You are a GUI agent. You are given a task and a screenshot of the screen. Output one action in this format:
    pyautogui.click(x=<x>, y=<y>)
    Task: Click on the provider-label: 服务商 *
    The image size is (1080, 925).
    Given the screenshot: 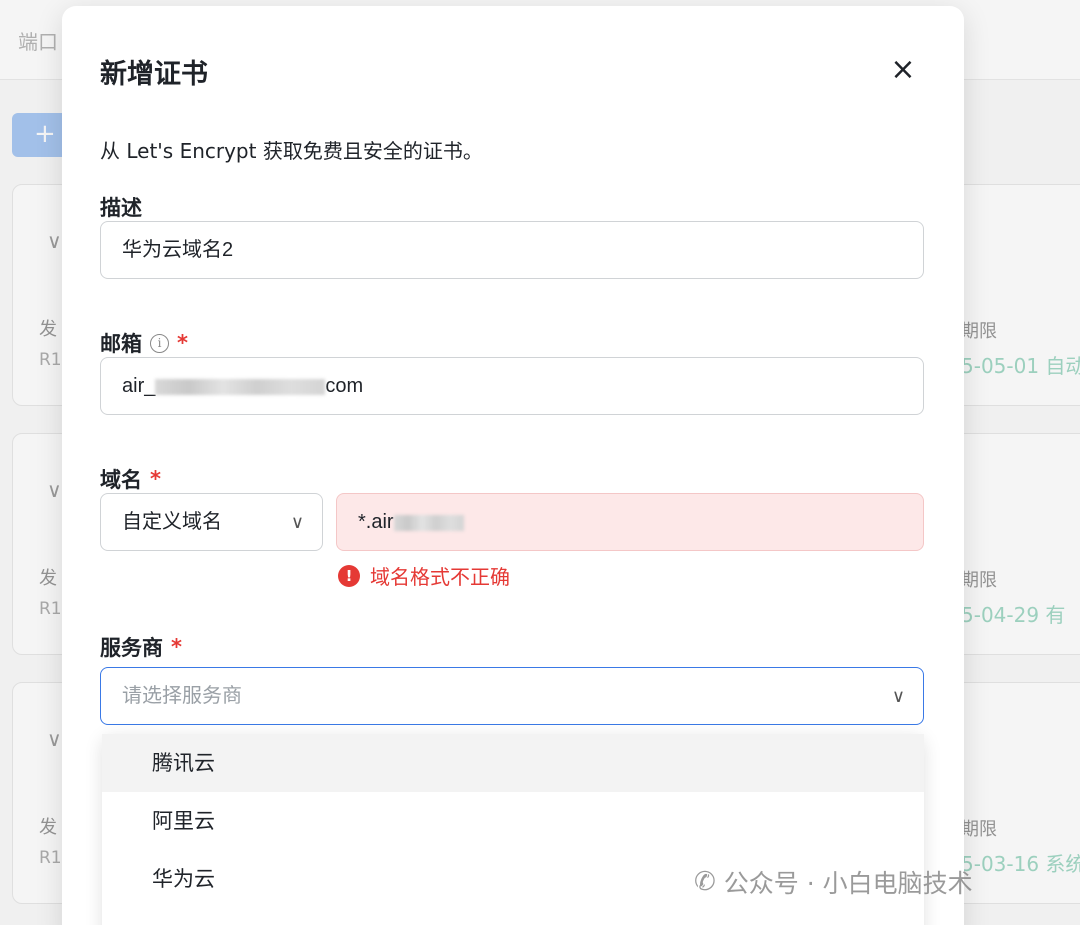 What is the action you would take?
    pyautogui.click(x=141, y=647)
    